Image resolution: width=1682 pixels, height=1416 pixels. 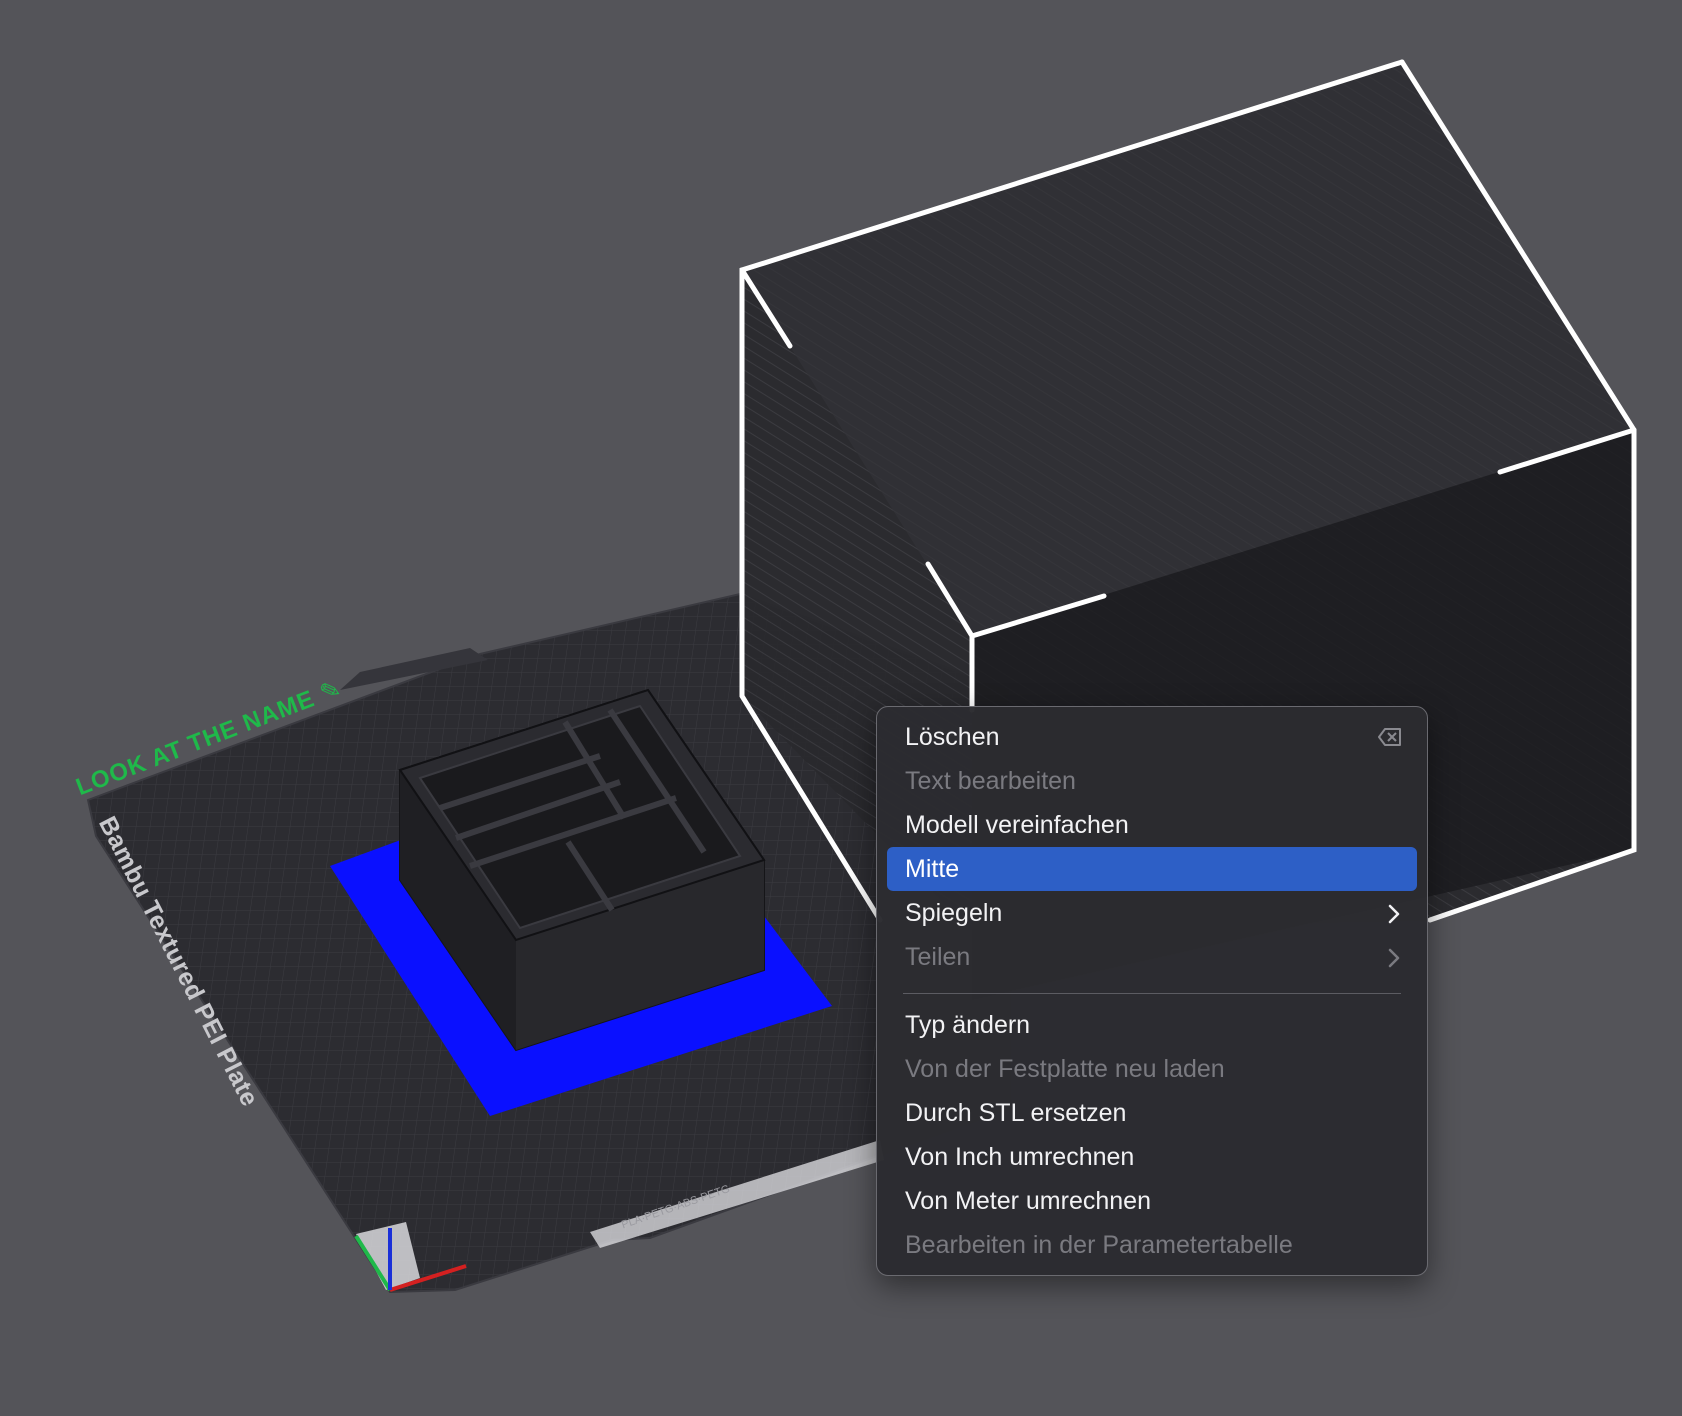 I want to click on menu-item-label: Mitte, so click(x=932, y=869).